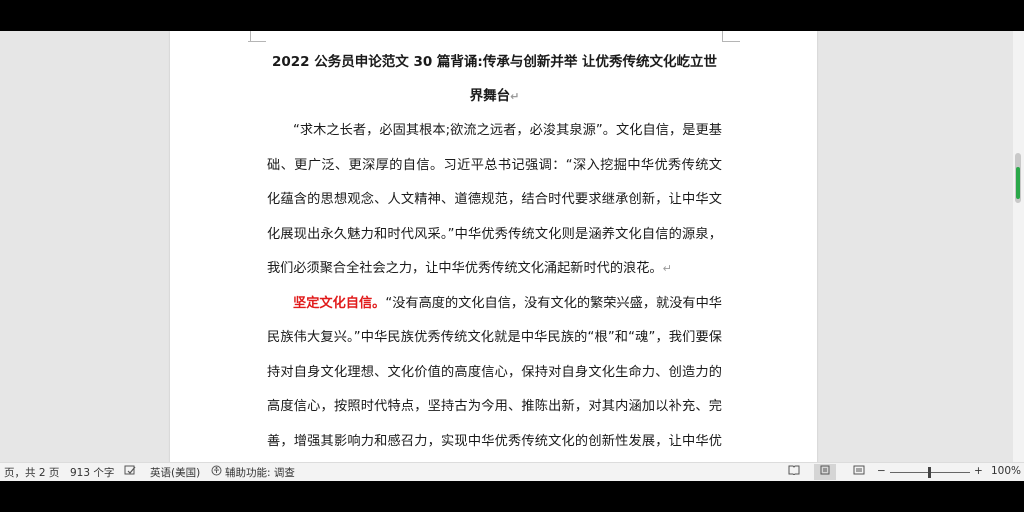 The image size is (1024, 512). I want to click on page-count: 页，共 2 页, so click(31, 472).